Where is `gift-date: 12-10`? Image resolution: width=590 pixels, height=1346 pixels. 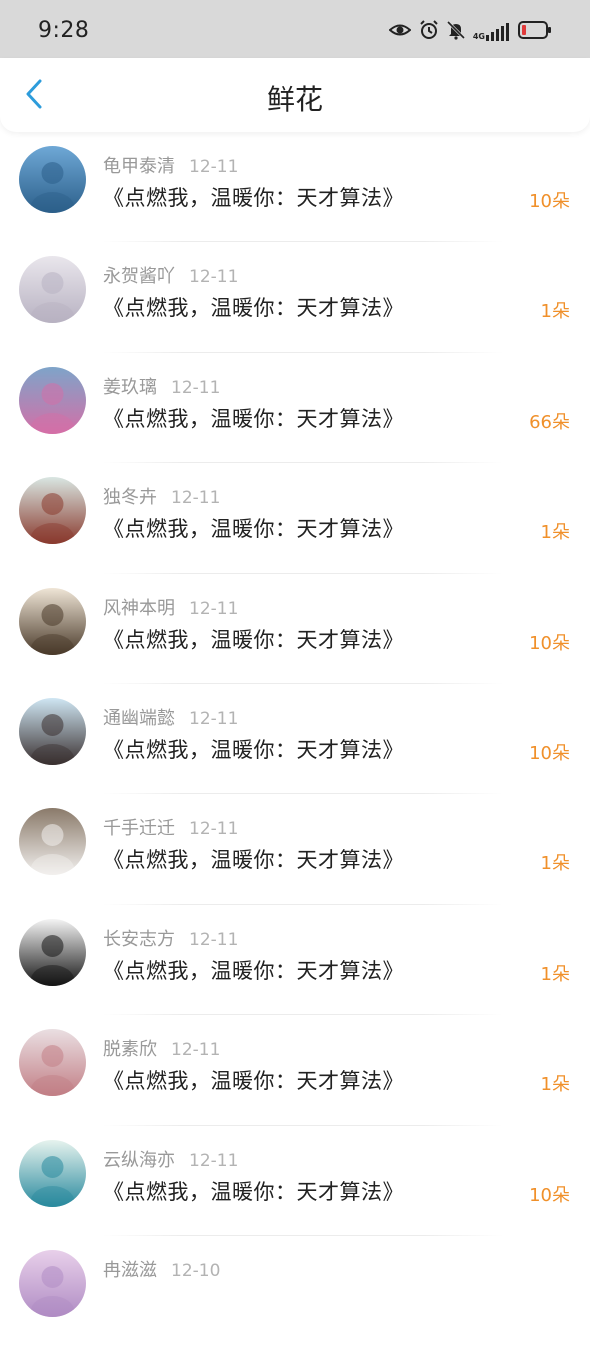
gift-date: 12-10 is located at coordinates (196, 1270).